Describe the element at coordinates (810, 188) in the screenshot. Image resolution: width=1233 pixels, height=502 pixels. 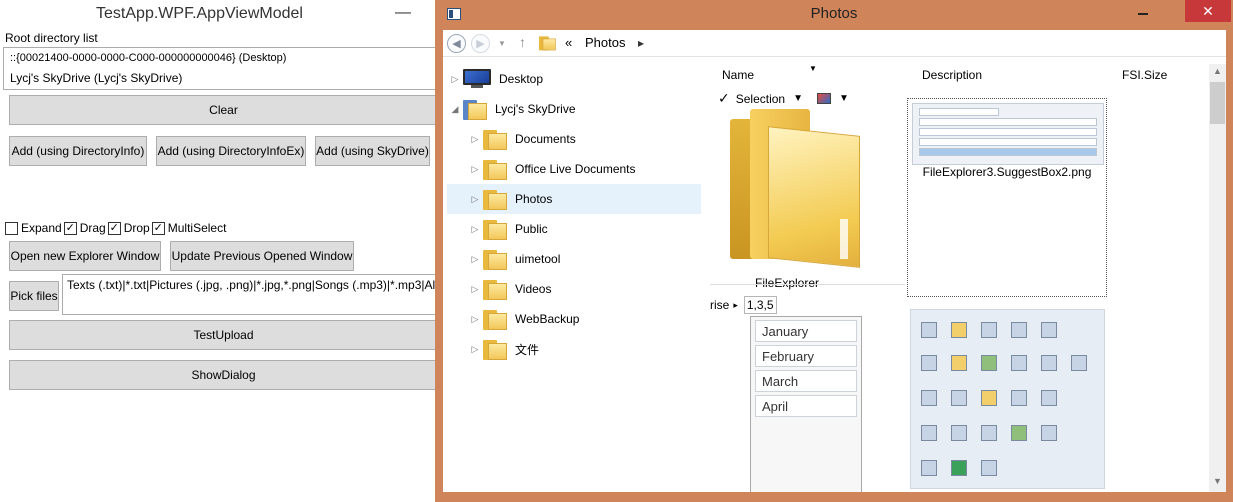
I see `large-folder-icon` at that location.